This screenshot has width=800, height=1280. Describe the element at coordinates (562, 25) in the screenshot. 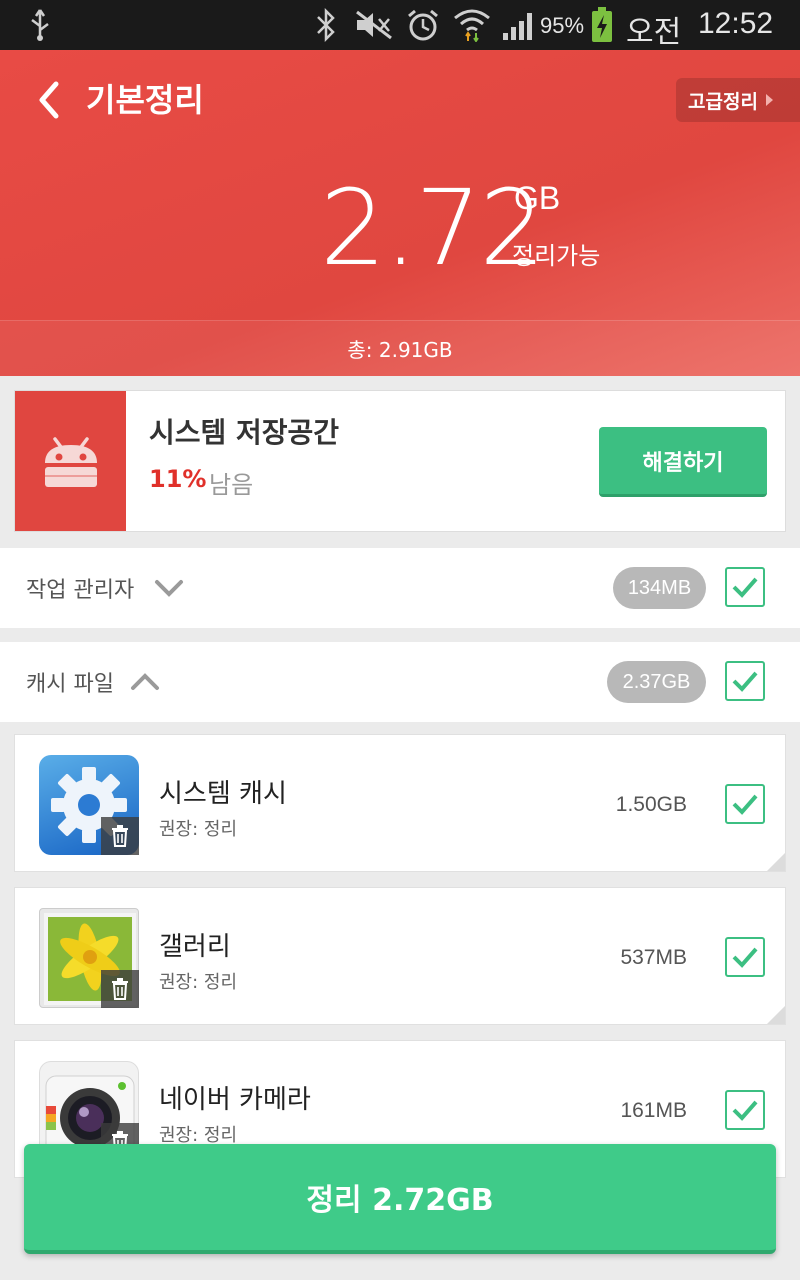

I see `battery-percent: 95%` at that location.